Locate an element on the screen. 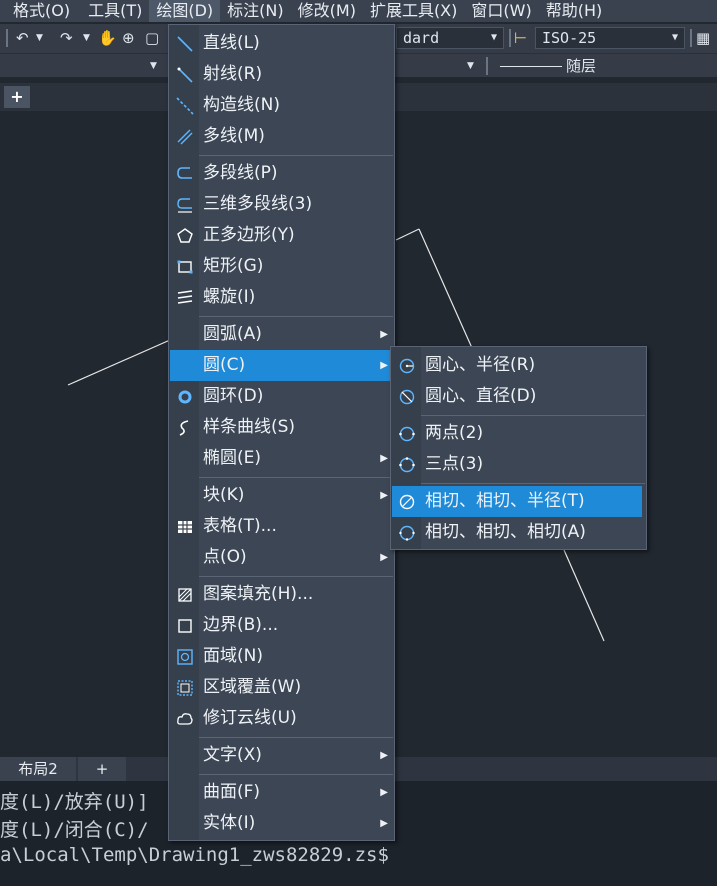 The height and width of the screenshot is (886, 717). menu-item-solid: 实体(I) ▶ is located at coordinates (282, 823).